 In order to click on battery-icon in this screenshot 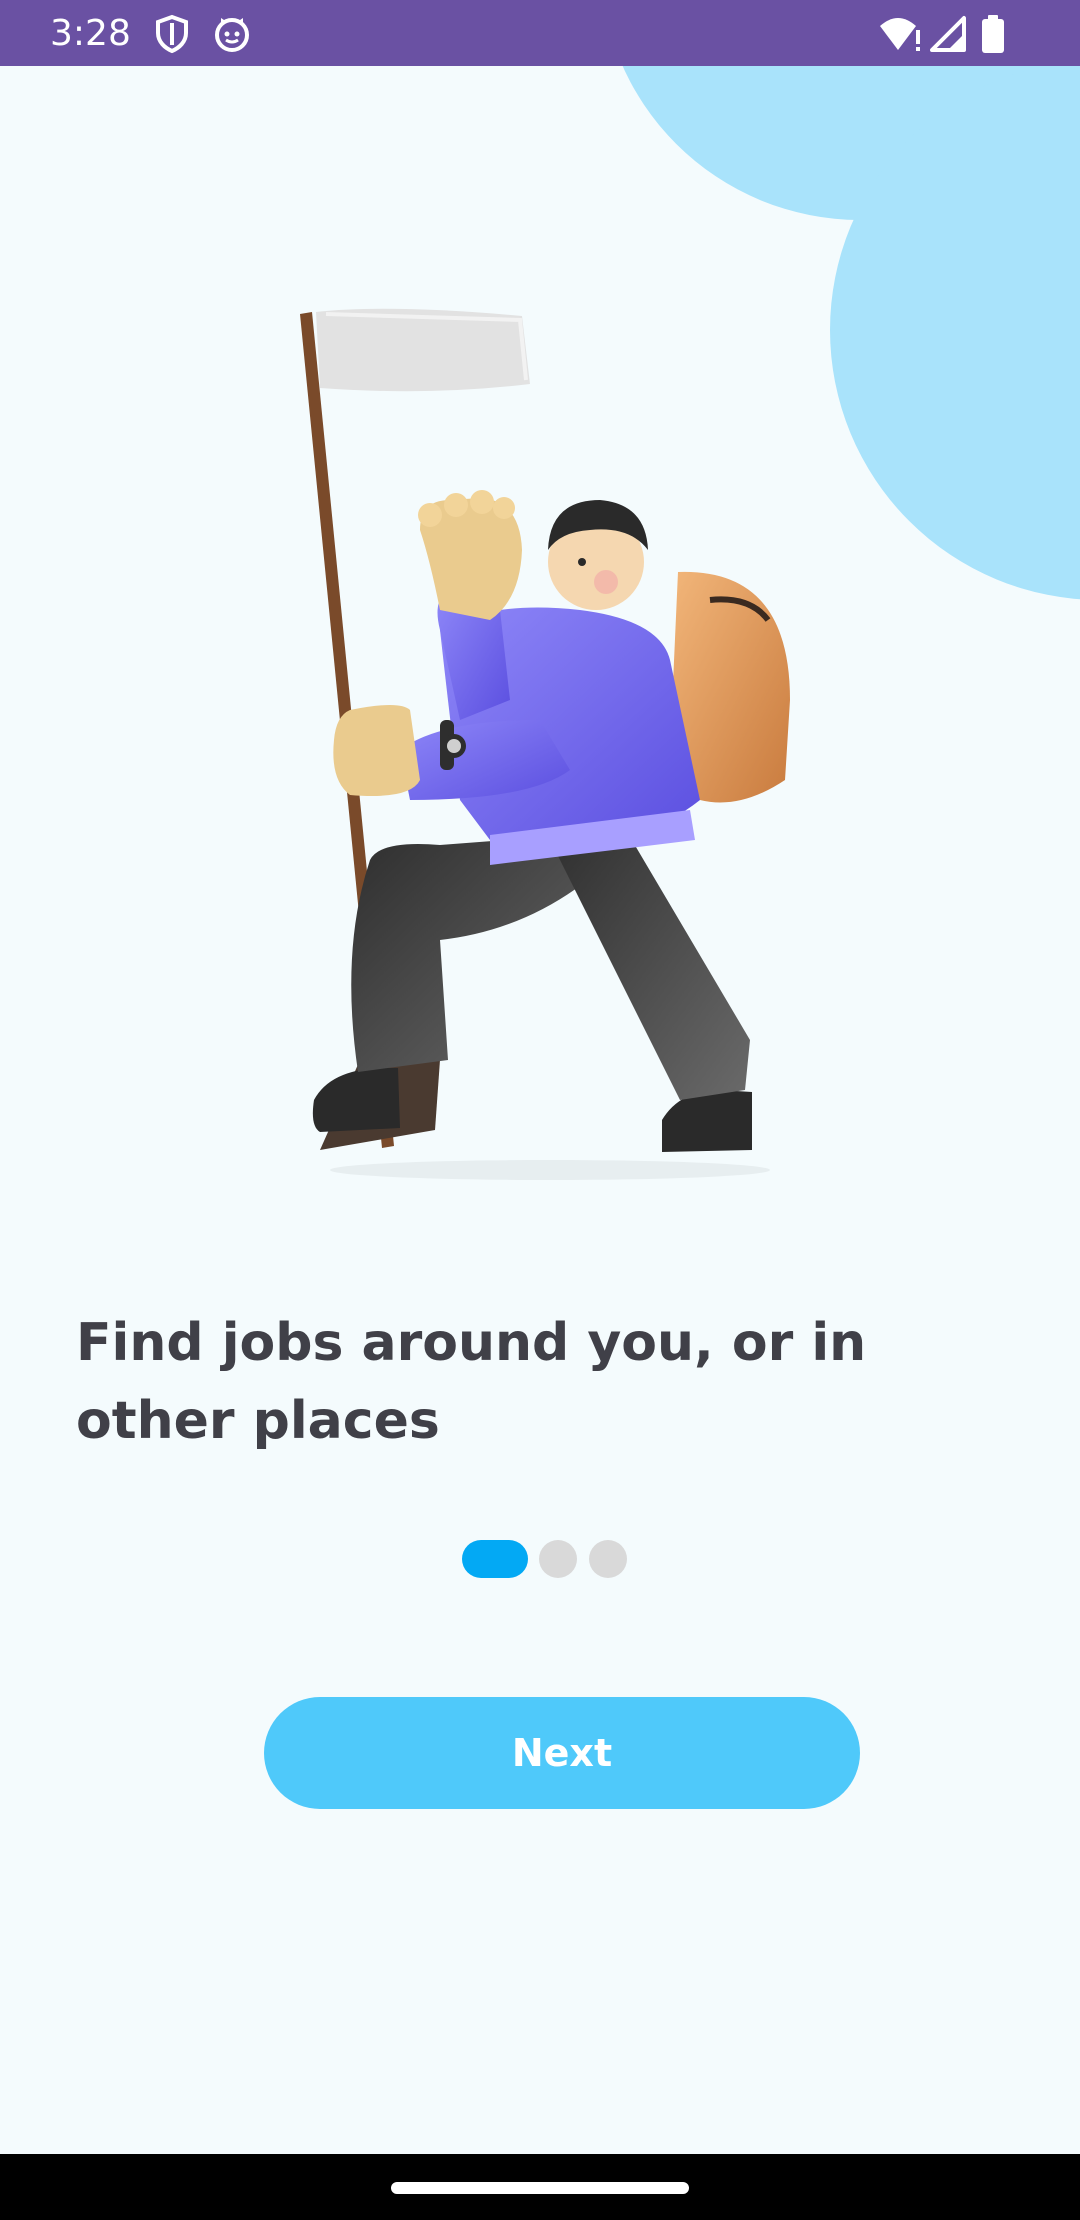, I will do `click(993, 34)`.